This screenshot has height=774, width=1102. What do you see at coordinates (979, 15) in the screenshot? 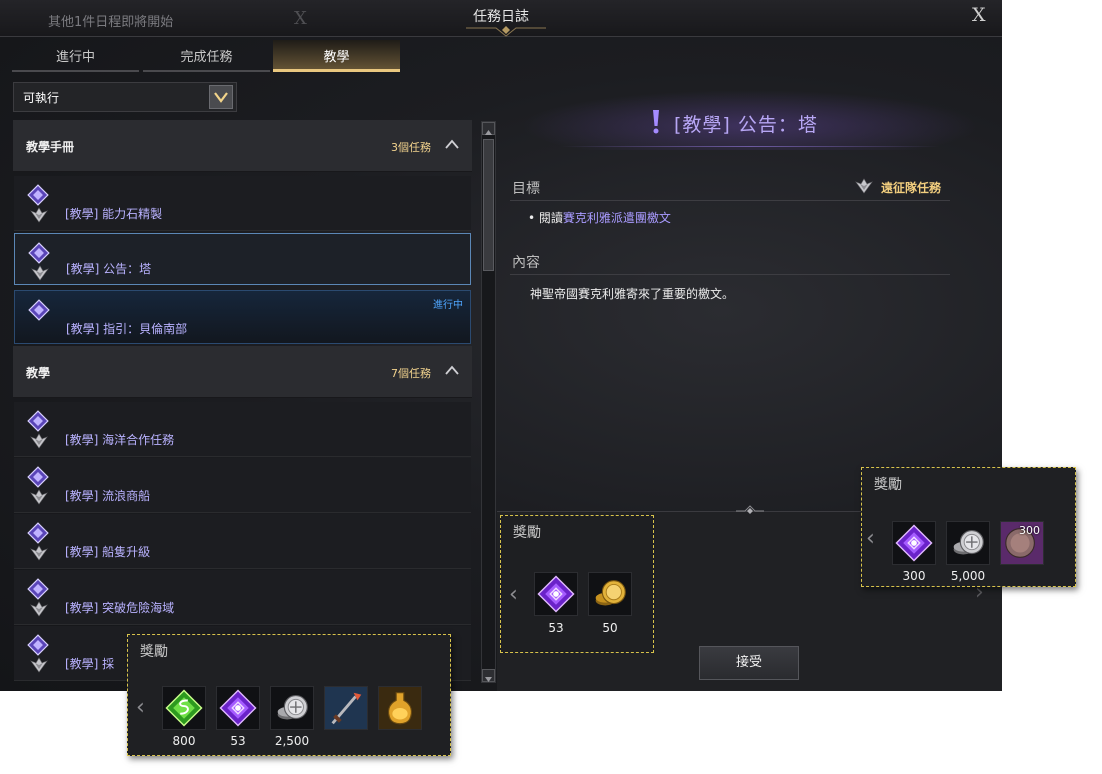
I see `close-window-icon: X` at bounding box center [979, 15].